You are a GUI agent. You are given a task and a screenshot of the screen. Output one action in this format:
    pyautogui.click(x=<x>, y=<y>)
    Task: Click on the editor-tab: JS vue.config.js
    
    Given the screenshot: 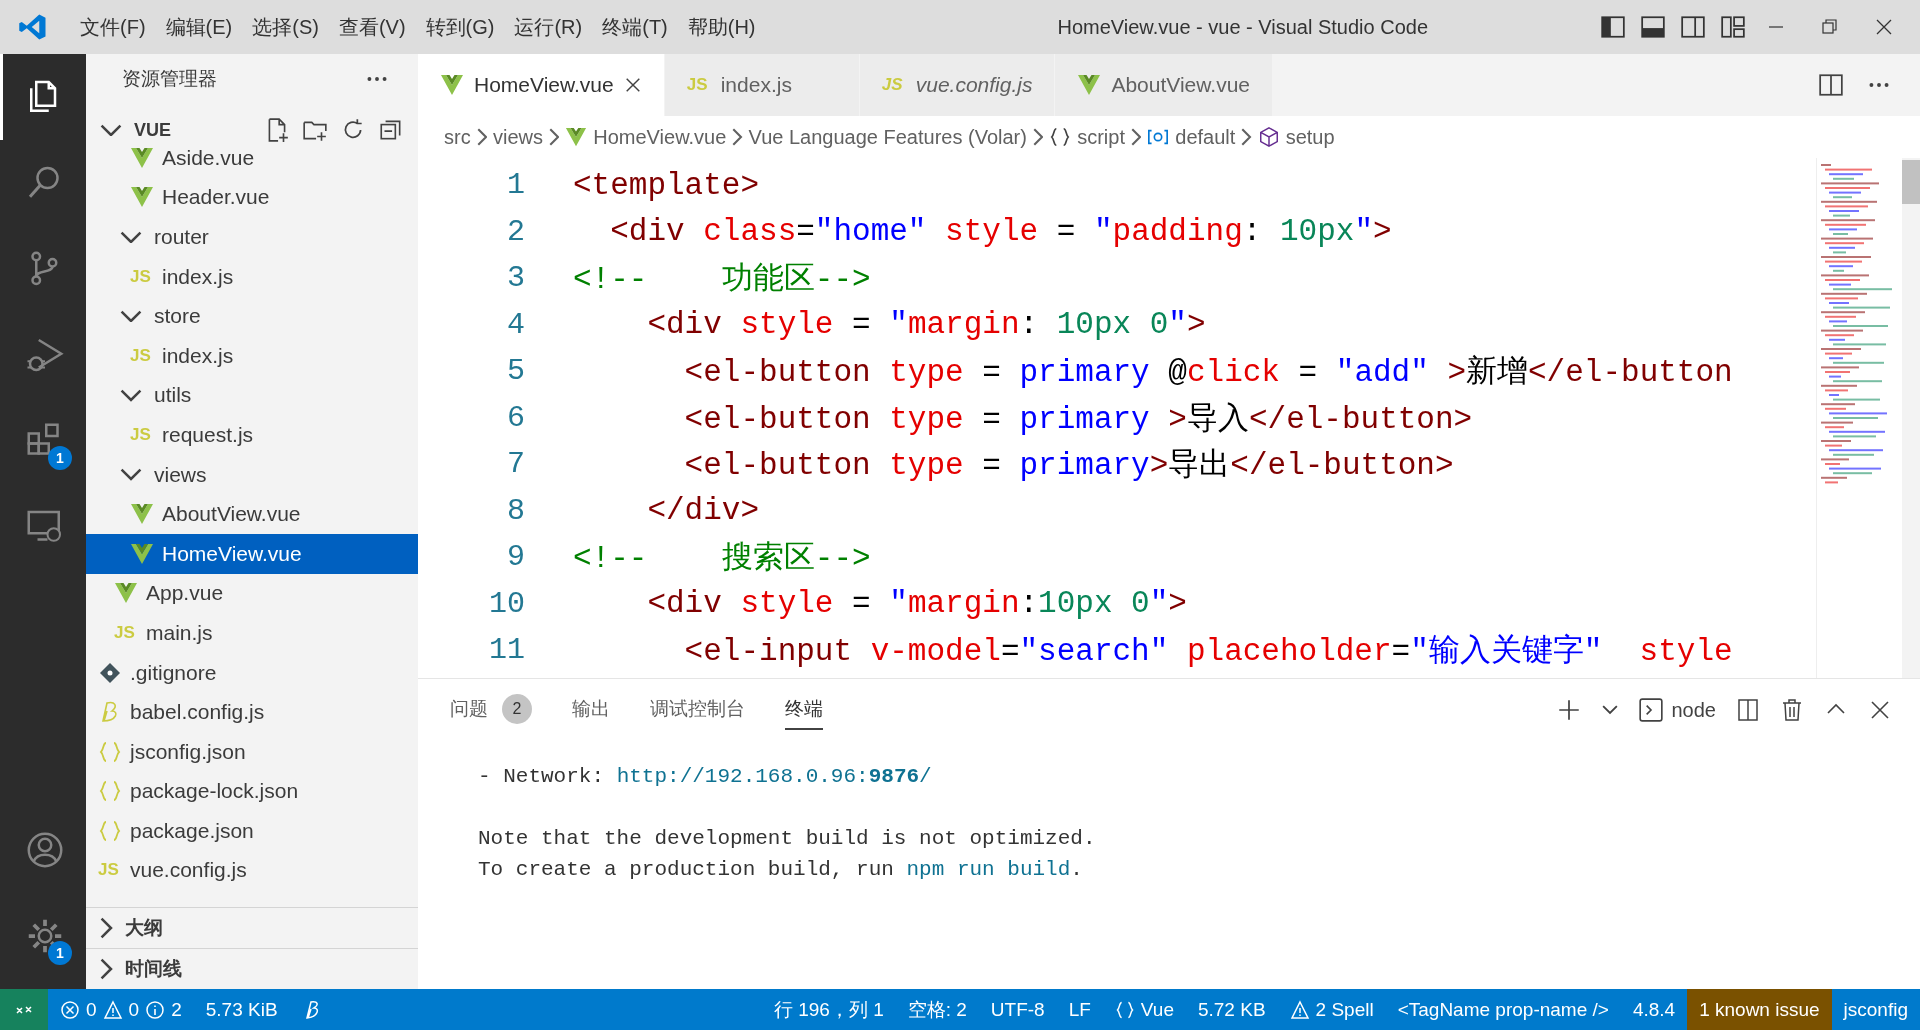 What is the action you would take?
    pyautogui.click(x=957, y=85)
    